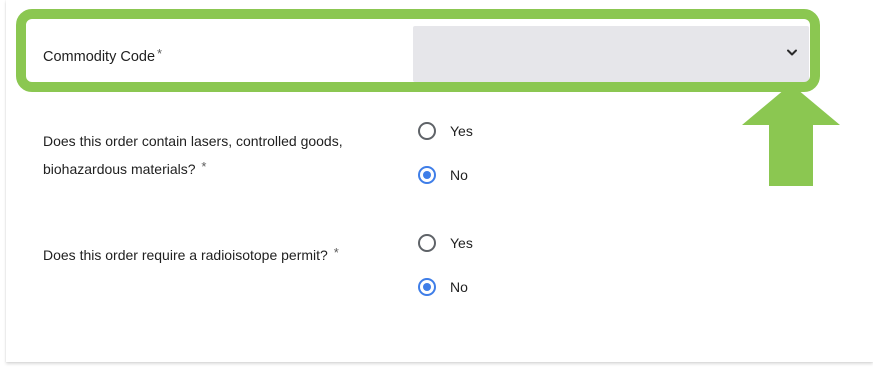 This screenshot has width=873, height=374. What do you see at coordinates (792, 52) in the screenshot?
I see `chevron-down-icon` at bounding box center [792, 52].